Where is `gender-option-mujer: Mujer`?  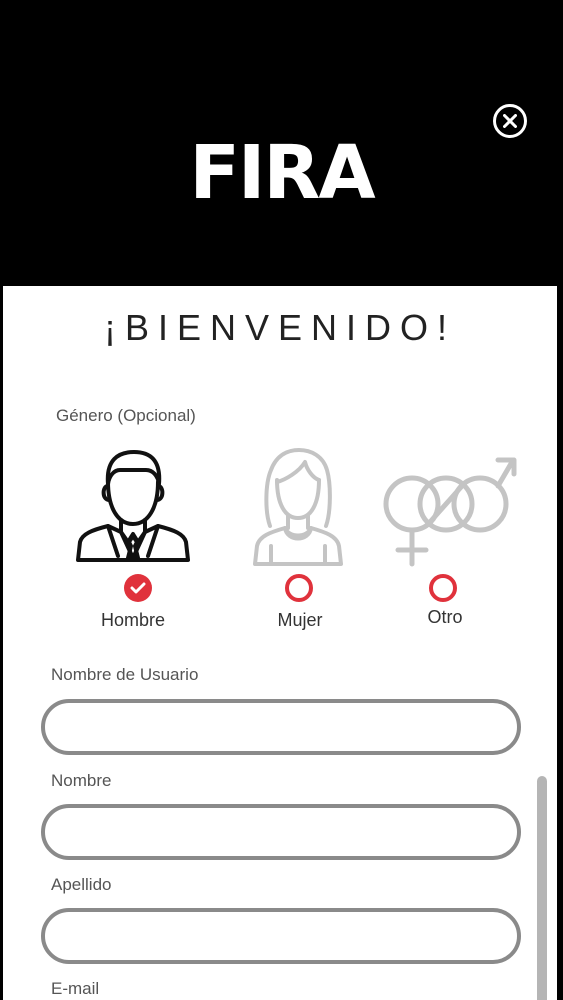
gender-option-mujer: Mujer is located at coordinates (298, 541).